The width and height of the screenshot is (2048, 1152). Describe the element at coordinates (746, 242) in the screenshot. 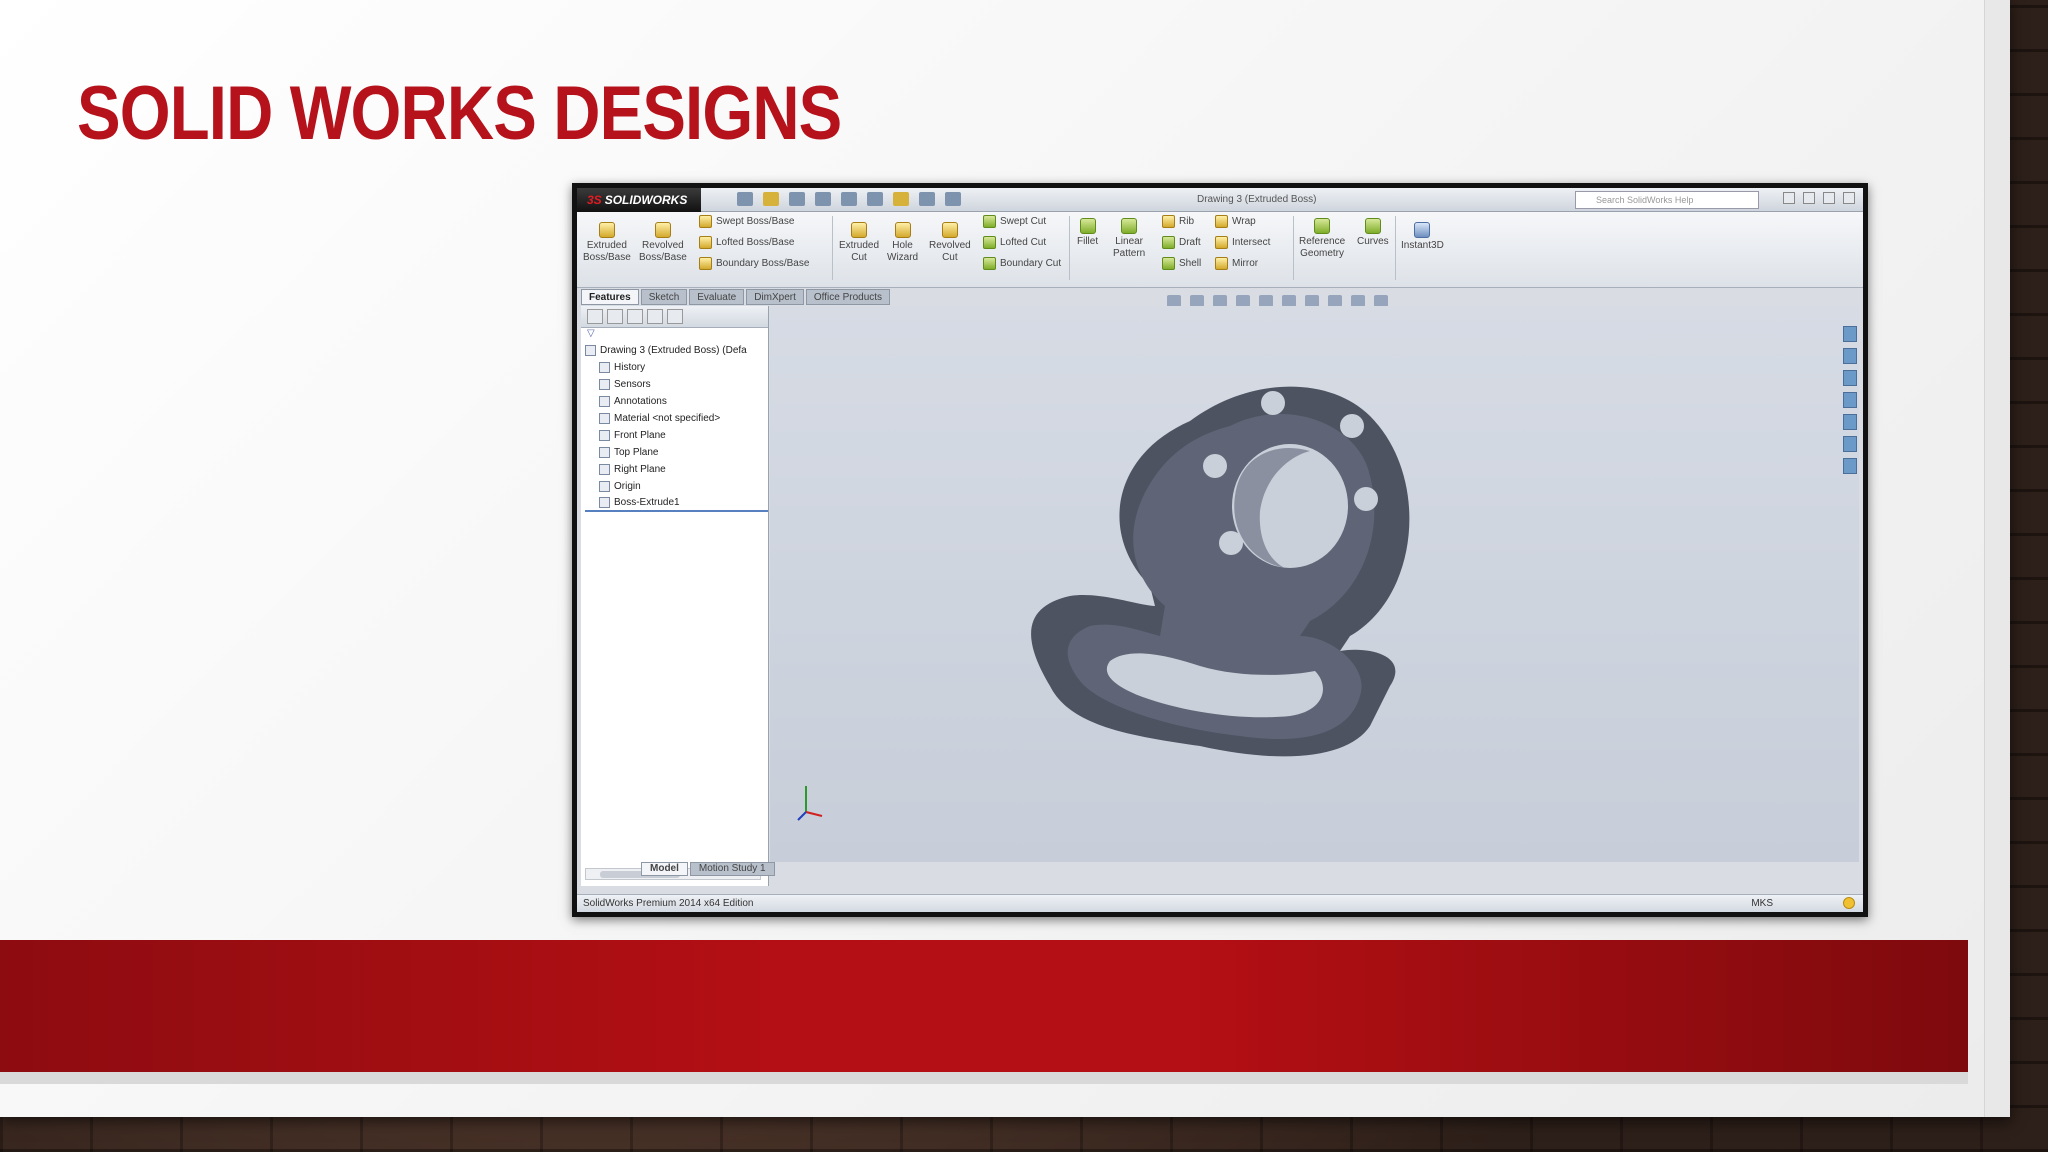

I see `lofted-boss-button: Lofted Boss/Base` at that location.